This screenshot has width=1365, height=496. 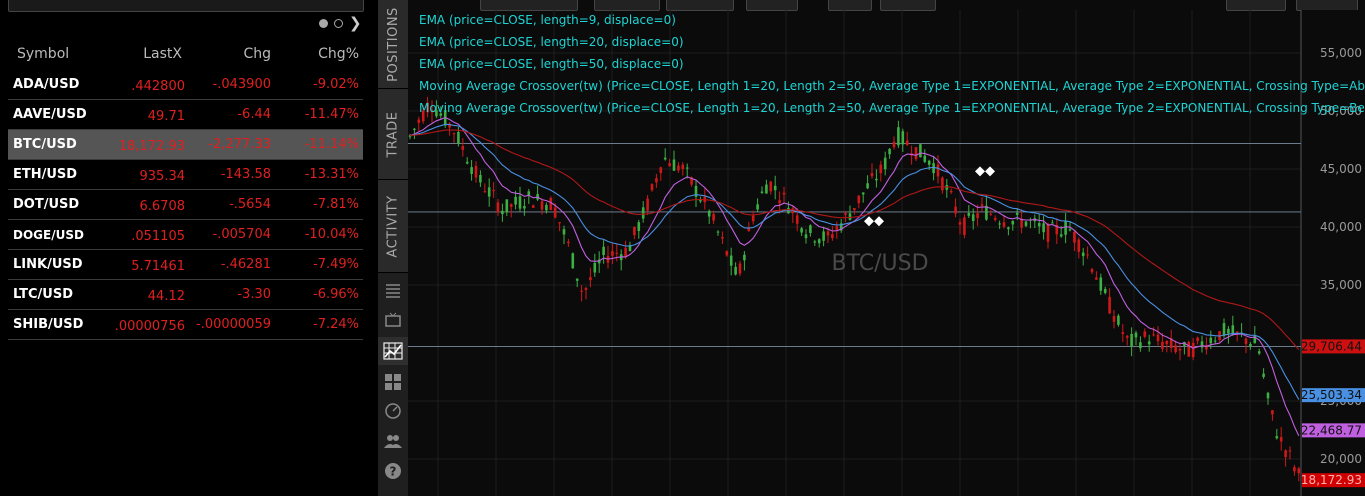 What do you see at coordinates (892, 45) in the screenshot?
I see `study-label-ema20: EMA (price=CLOSE, length=20, displace=0)` at bounding box center [892, 45].